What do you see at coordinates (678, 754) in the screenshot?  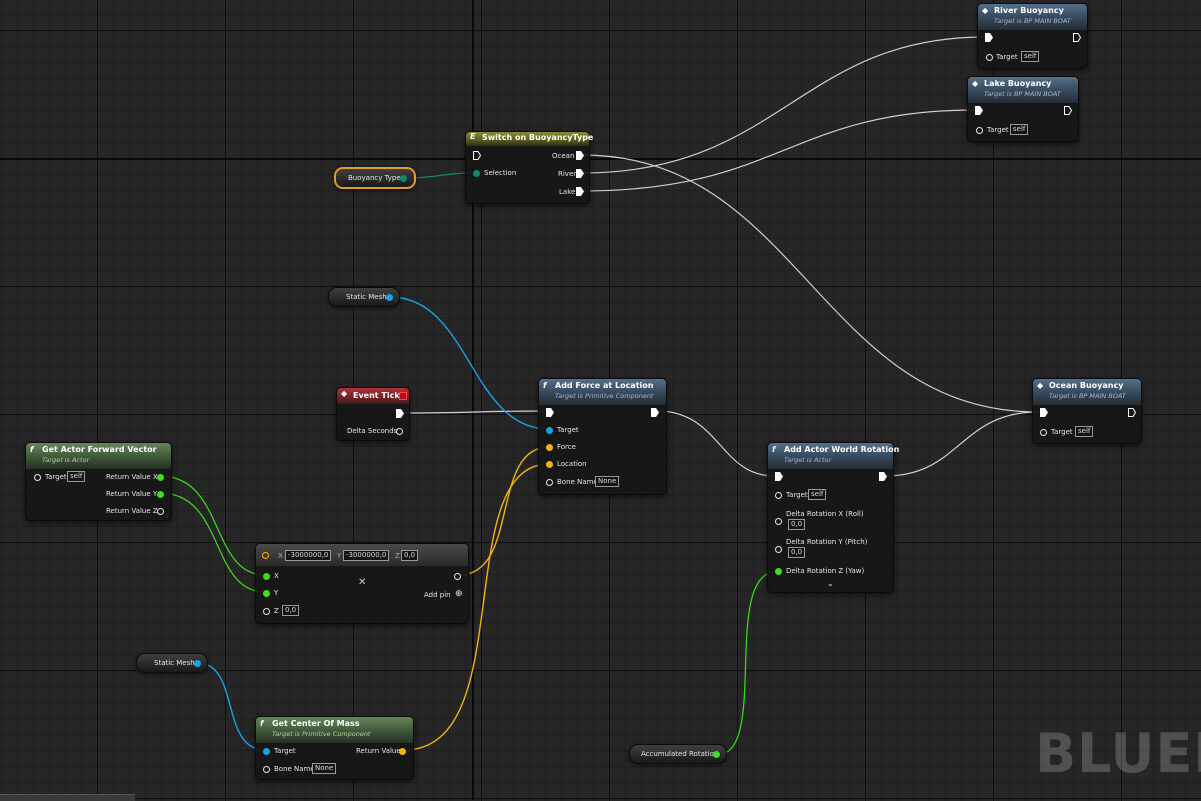 I see `accumulated-rotation-variable: Accumulated Rotation` at bounding box center [678, 754].